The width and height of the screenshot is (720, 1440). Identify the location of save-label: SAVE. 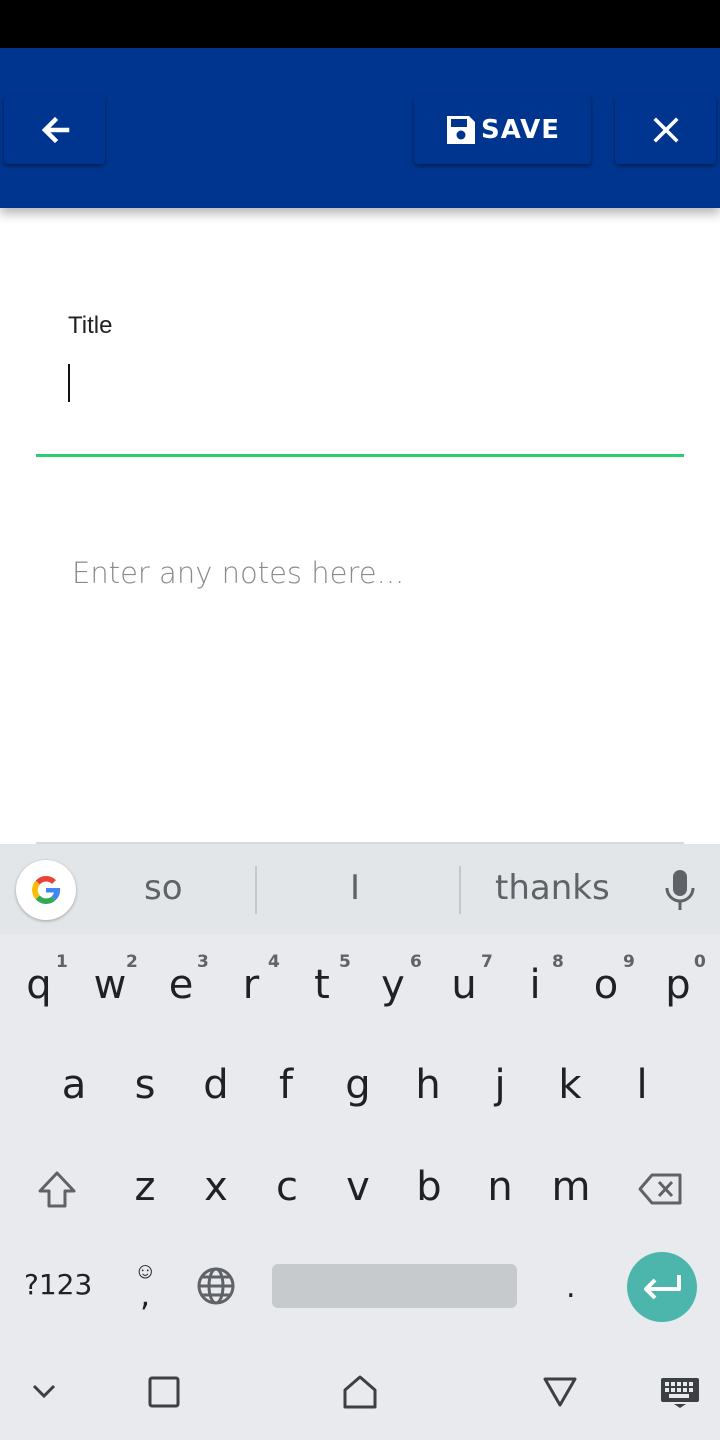
(520, 130).